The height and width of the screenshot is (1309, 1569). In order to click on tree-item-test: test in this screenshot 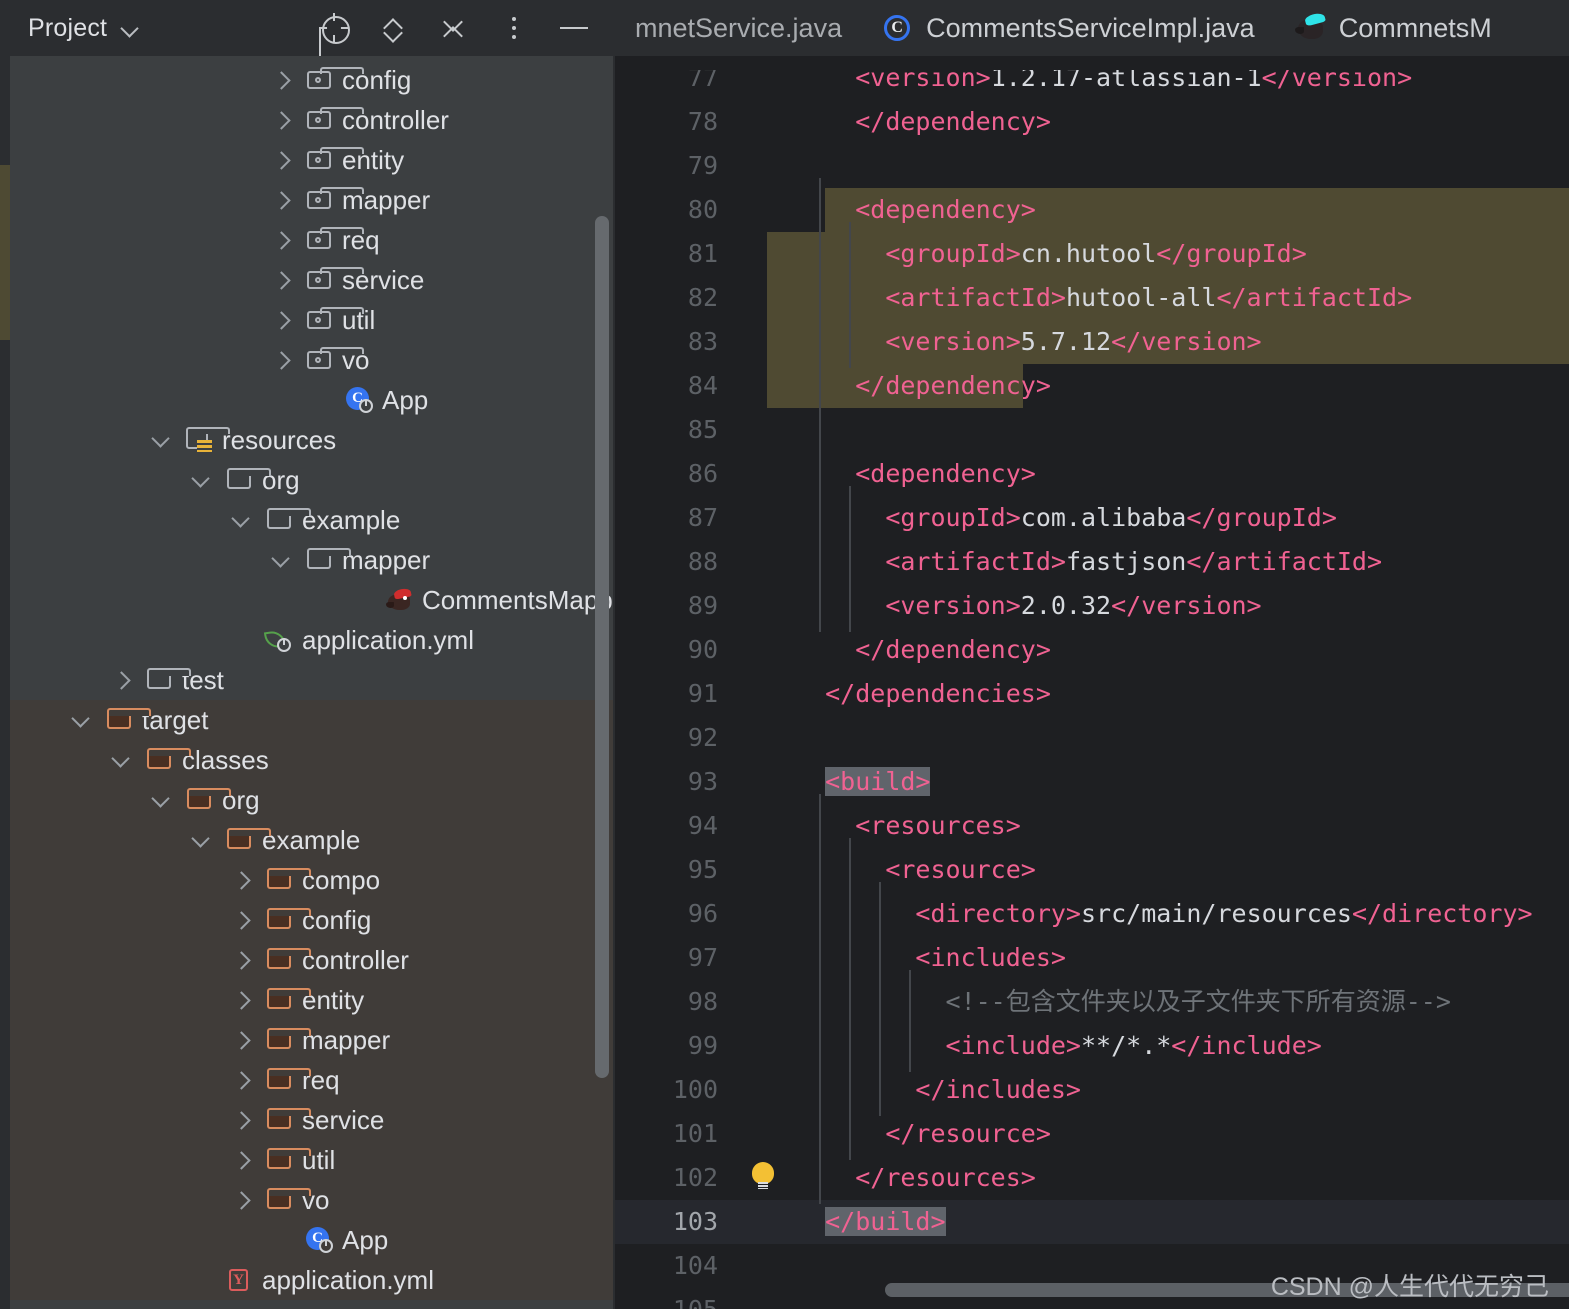, I will do `click(312, 680)`.